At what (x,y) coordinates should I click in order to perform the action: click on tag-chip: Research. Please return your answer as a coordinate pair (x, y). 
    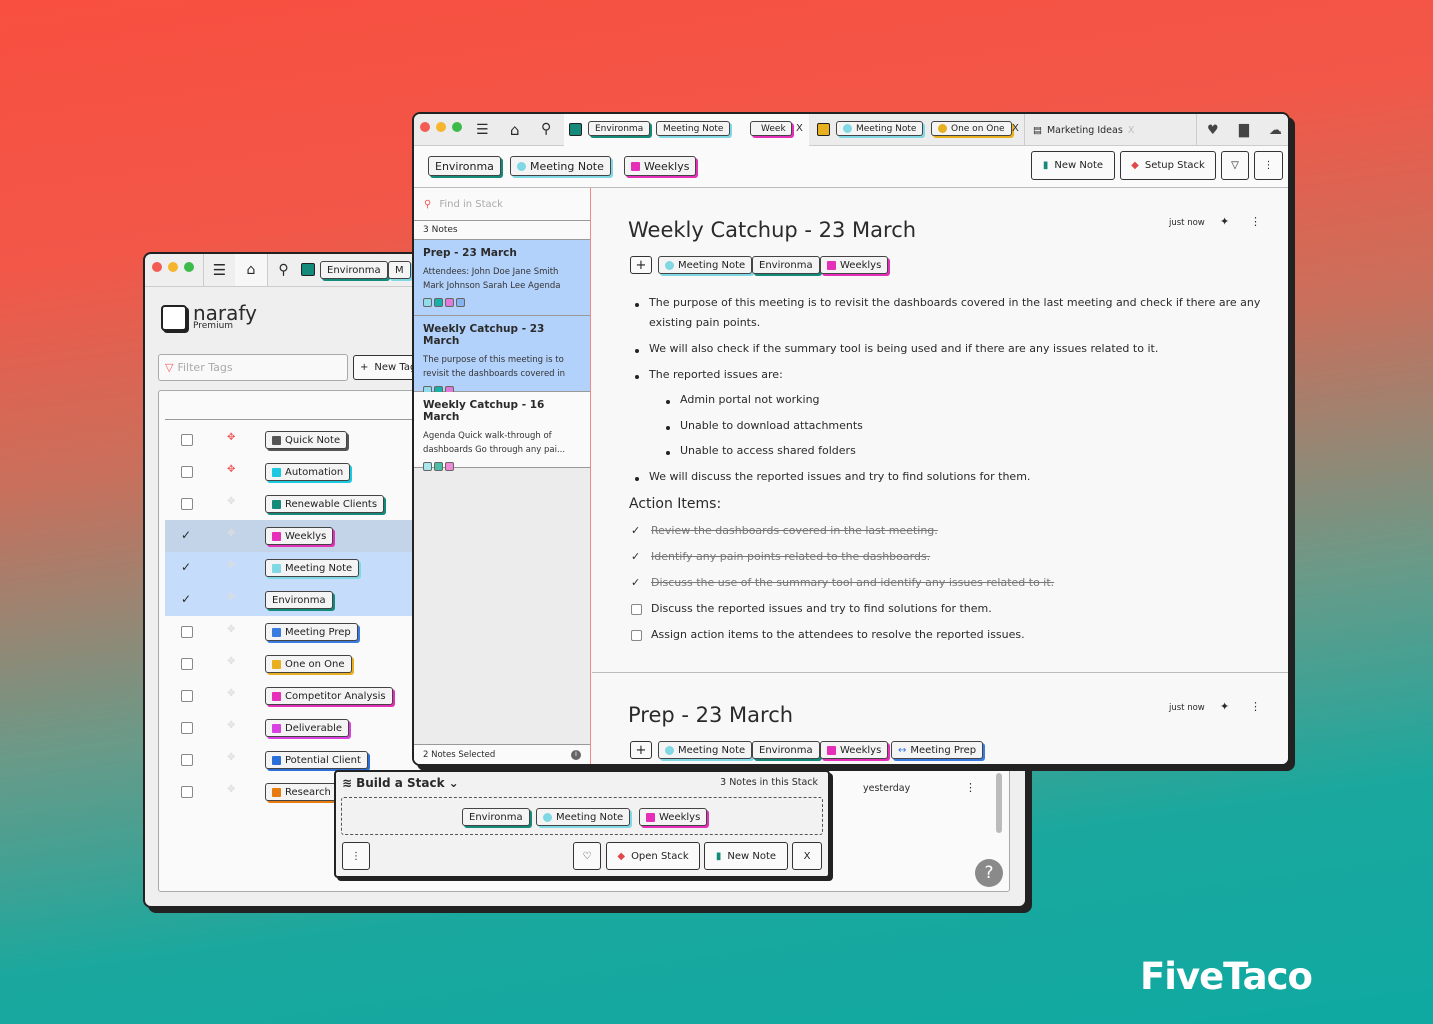
    Looking at the image, I should click on (301, 792).